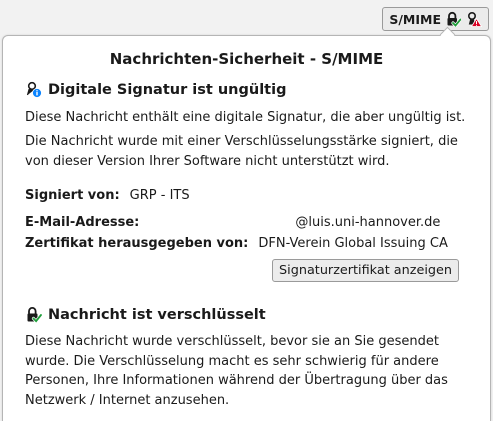 The width and height of the screenshot is (493, 421). I want to click on issuer-label: Zertifikat herausgegeben von:, so click(137, 243).